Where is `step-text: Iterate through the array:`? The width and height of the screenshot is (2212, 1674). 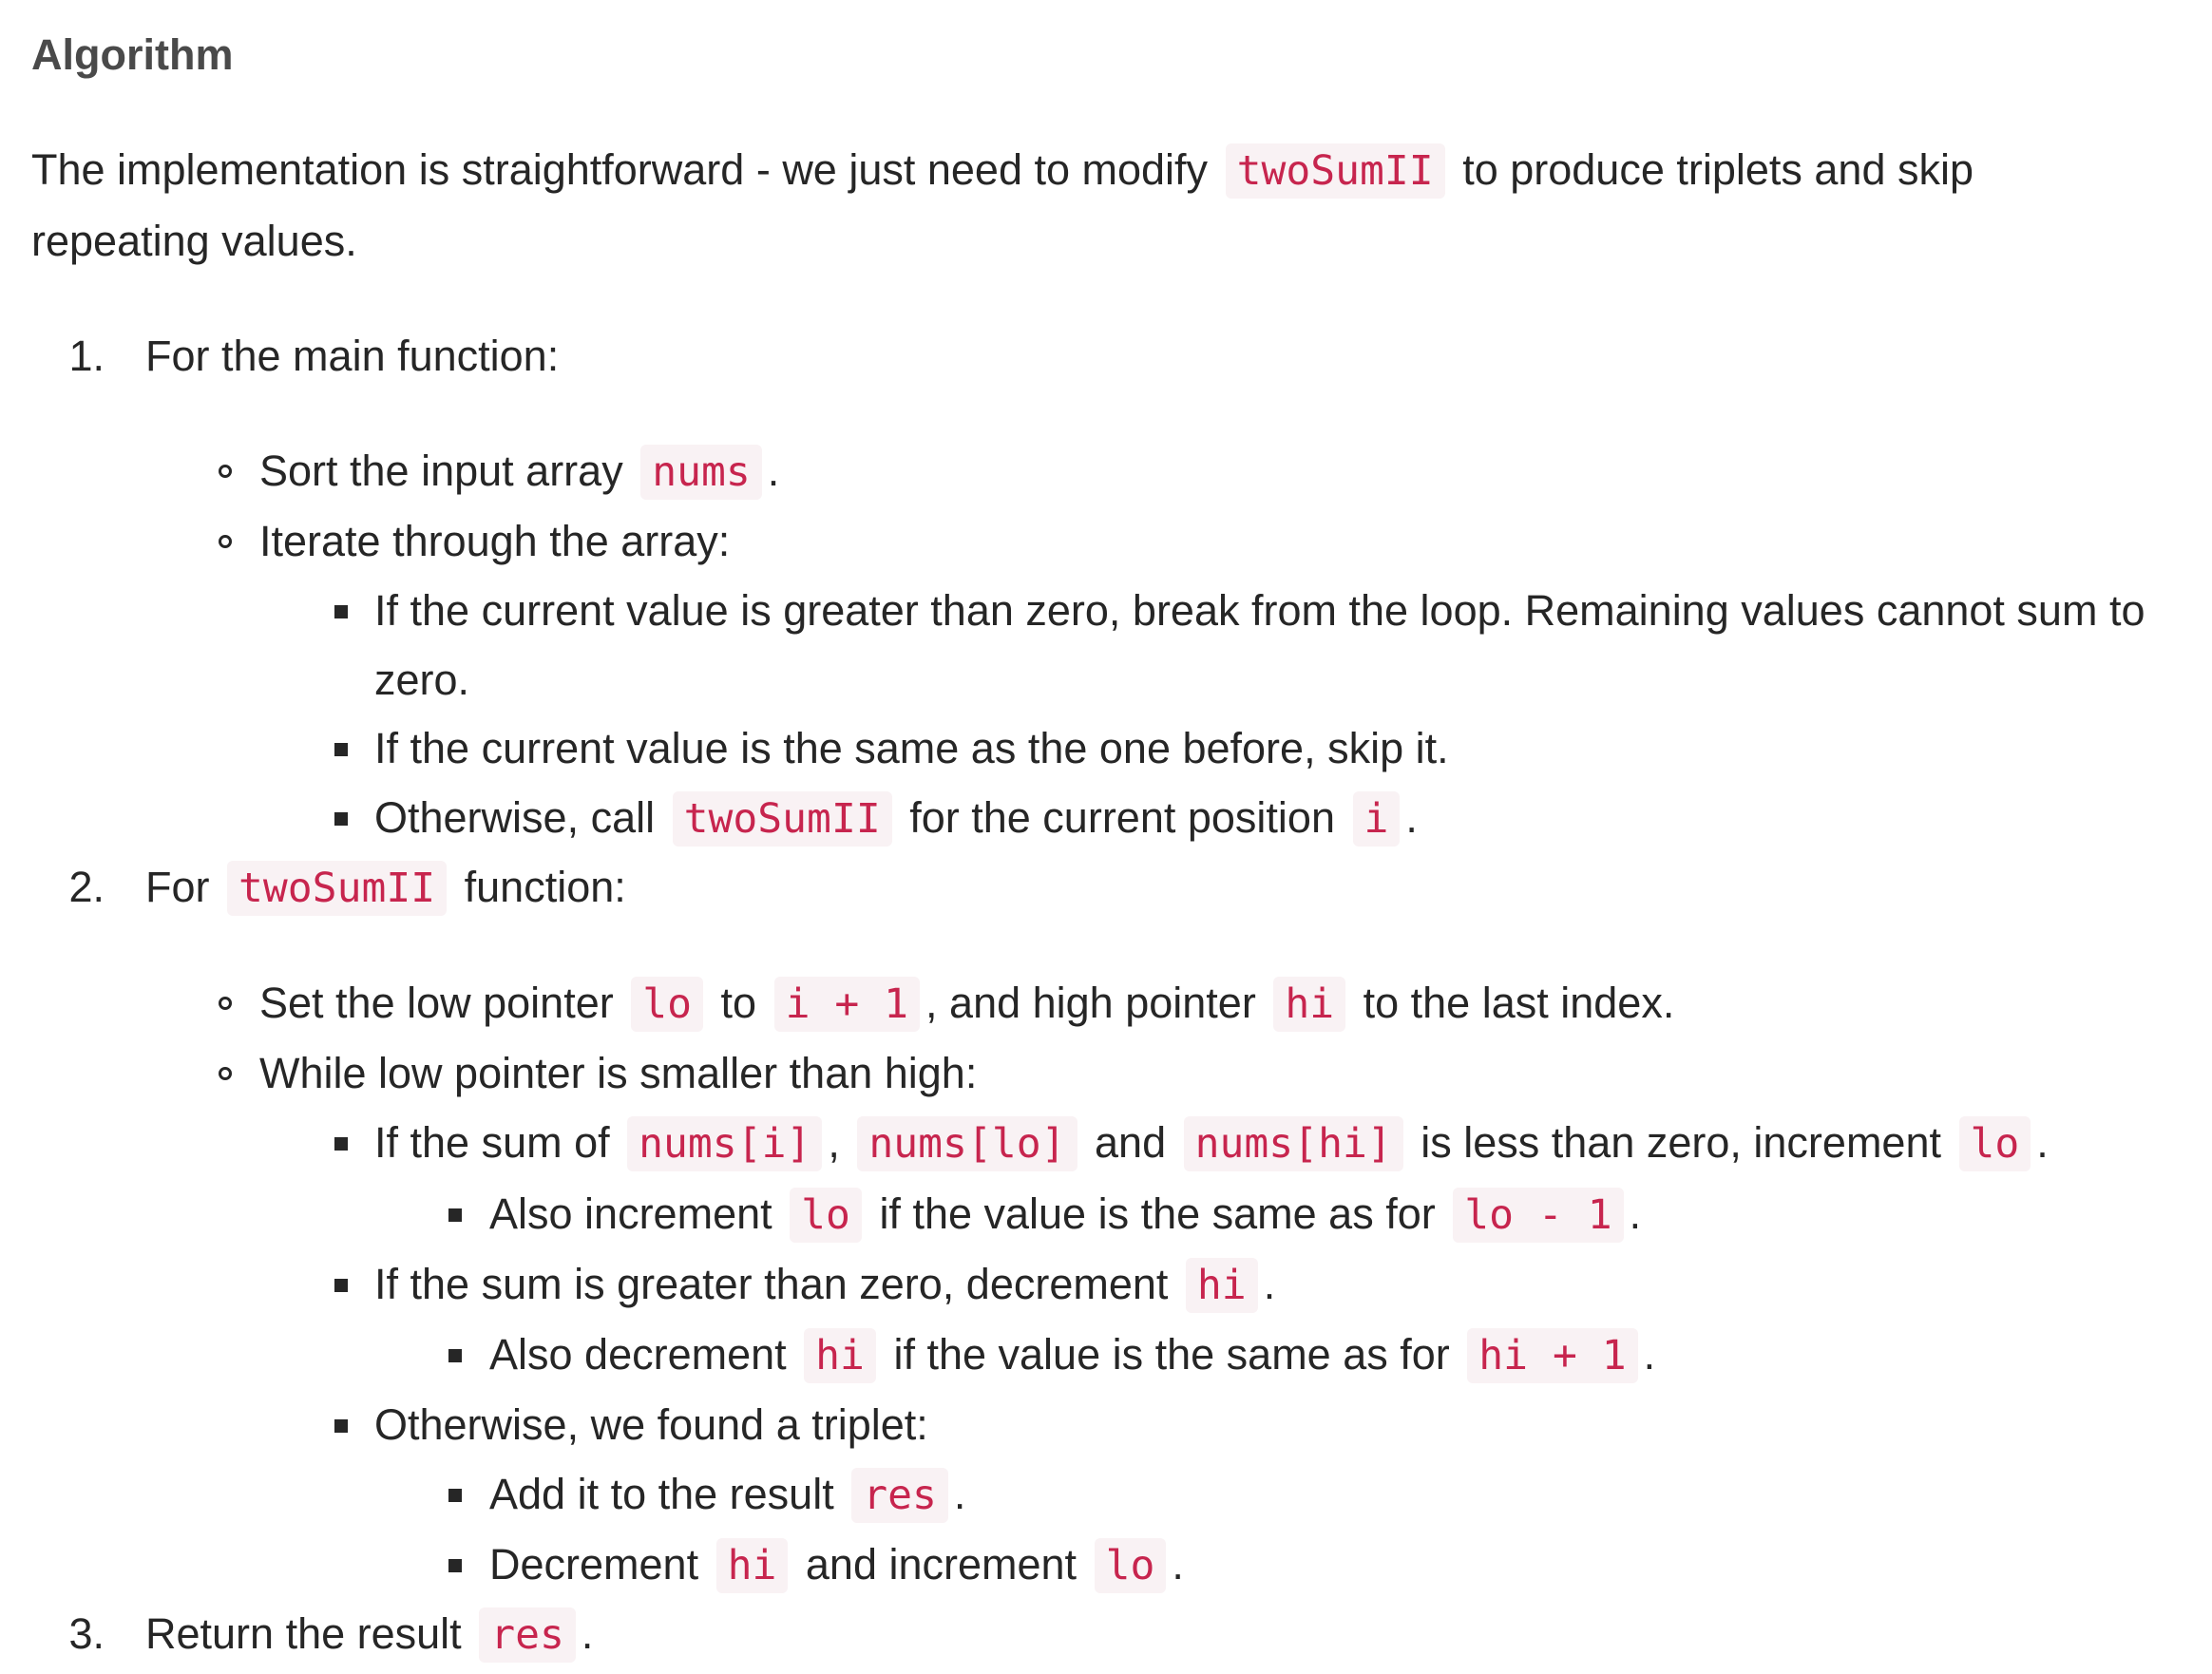
step-text: Iterate through the array: is located at coordinates (495, 541).